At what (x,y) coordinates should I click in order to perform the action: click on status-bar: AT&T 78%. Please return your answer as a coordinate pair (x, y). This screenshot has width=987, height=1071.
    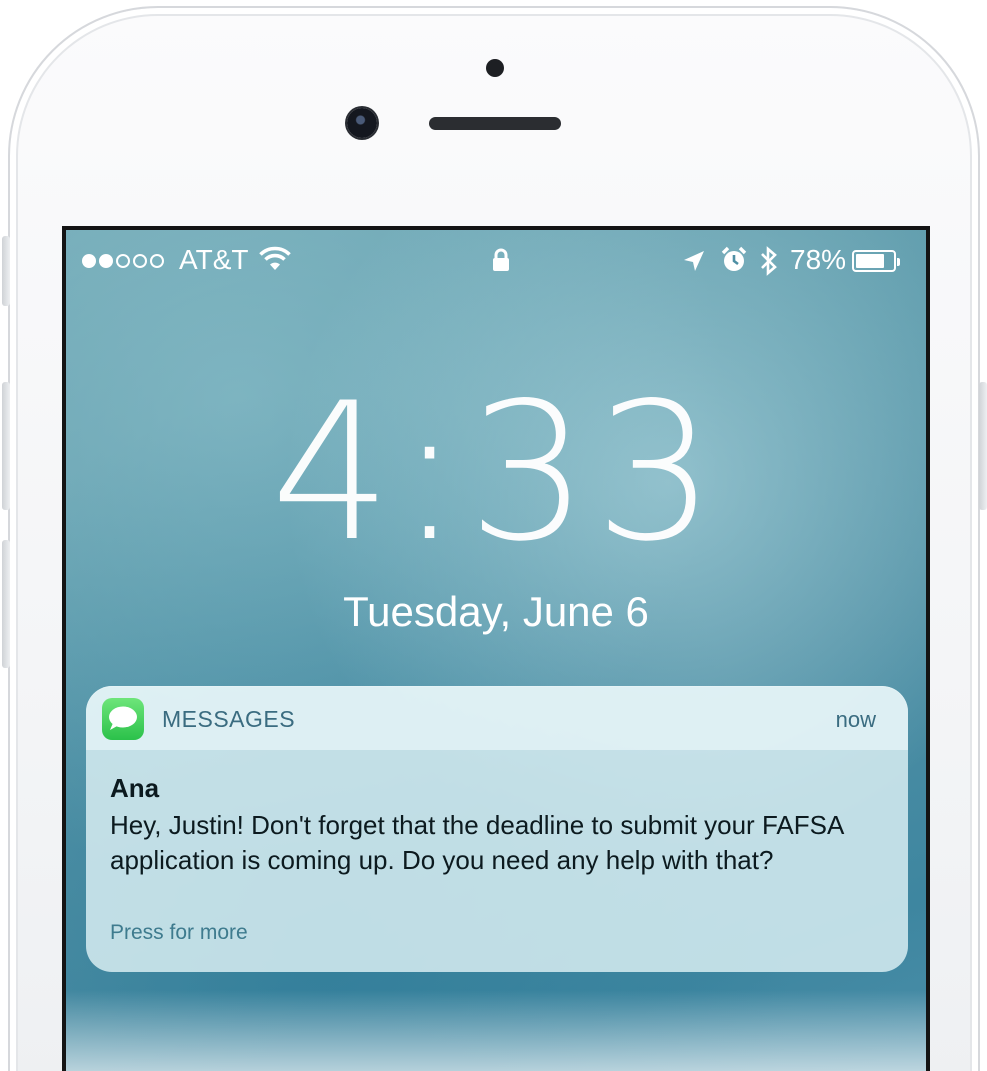
    Looking at the image, I should click on (496, 260).